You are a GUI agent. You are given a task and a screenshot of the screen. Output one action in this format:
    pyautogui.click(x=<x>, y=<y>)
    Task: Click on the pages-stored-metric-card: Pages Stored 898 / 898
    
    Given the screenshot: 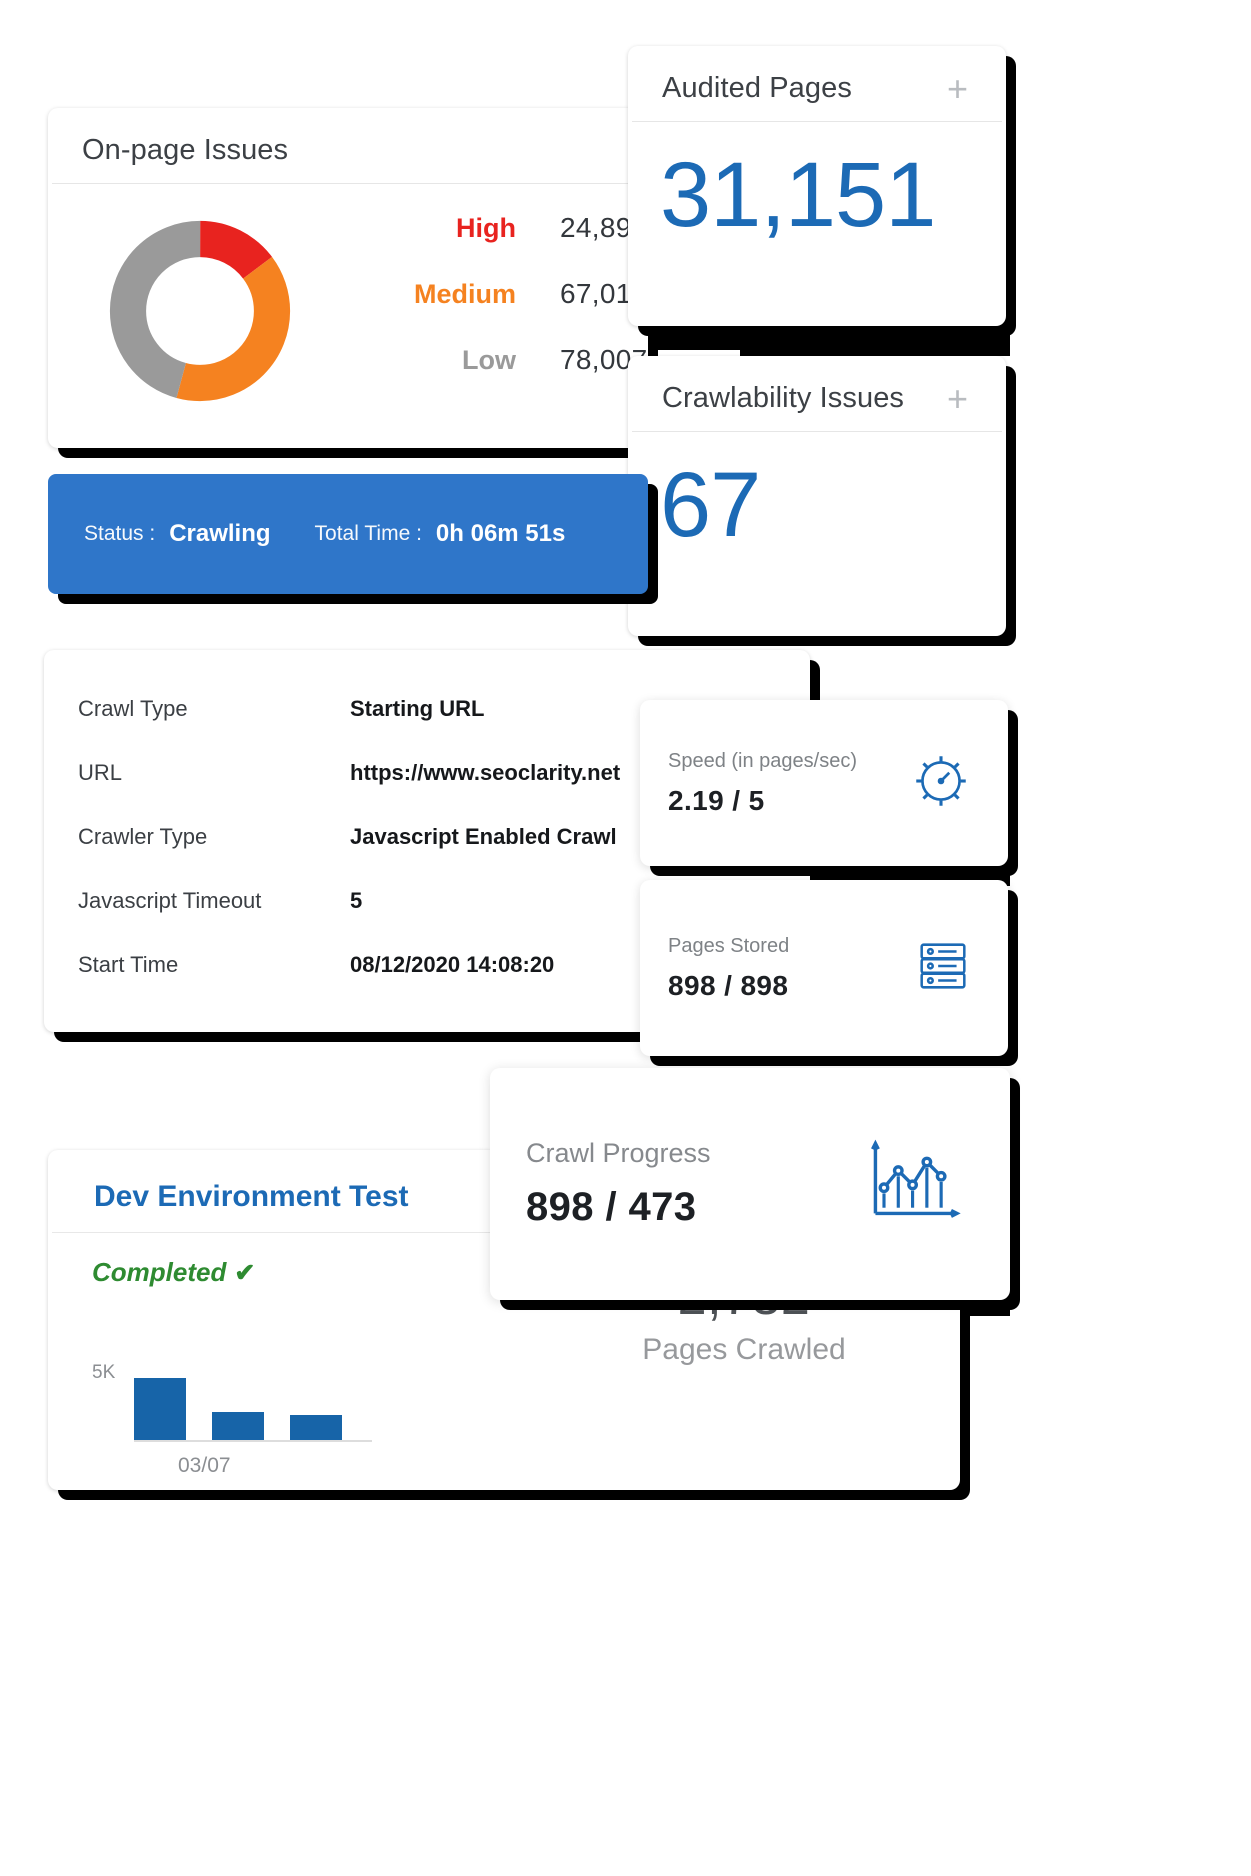 What is the action you would take?
    pyautogui.click(x=824, y=968)
    